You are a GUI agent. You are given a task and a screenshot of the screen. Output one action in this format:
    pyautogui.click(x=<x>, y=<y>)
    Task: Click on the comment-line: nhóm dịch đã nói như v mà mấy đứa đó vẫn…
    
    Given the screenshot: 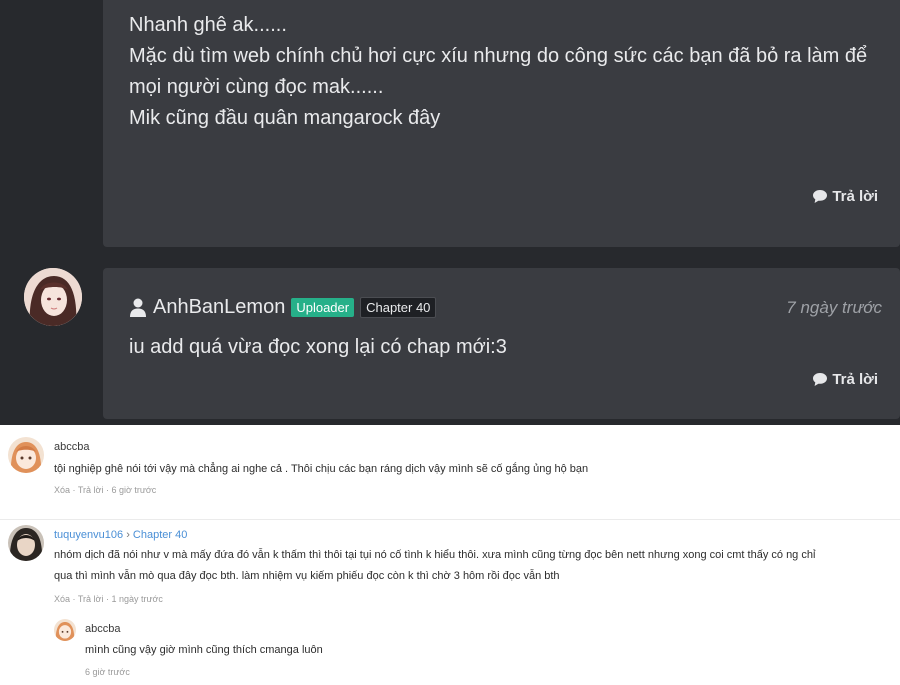 What is the action you would take?
    pyautogui.click(x=435, y=555)
    